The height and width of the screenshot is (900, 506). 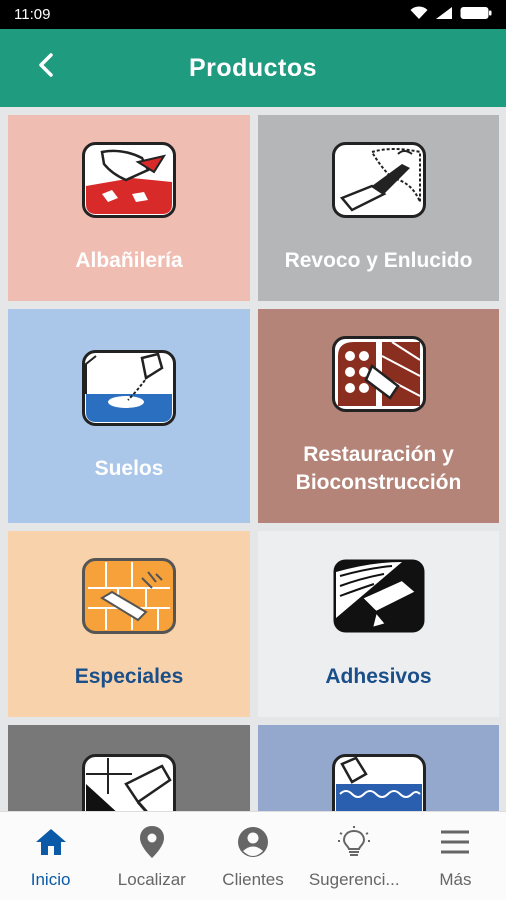 What do you see at coordinates (129, 180) in the screenshot?
I see `masonry-trowel-icon` at bounding box center [129, 180].